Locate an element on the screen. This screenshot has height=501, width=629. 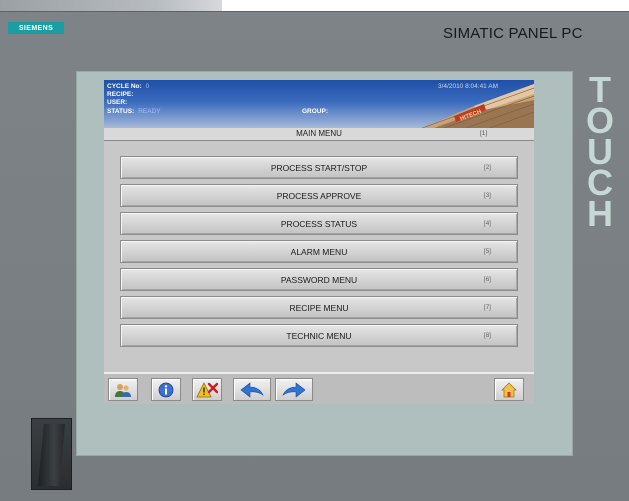
menu-item-label: PROCESS STATUS is located at coordinates (319, 224).